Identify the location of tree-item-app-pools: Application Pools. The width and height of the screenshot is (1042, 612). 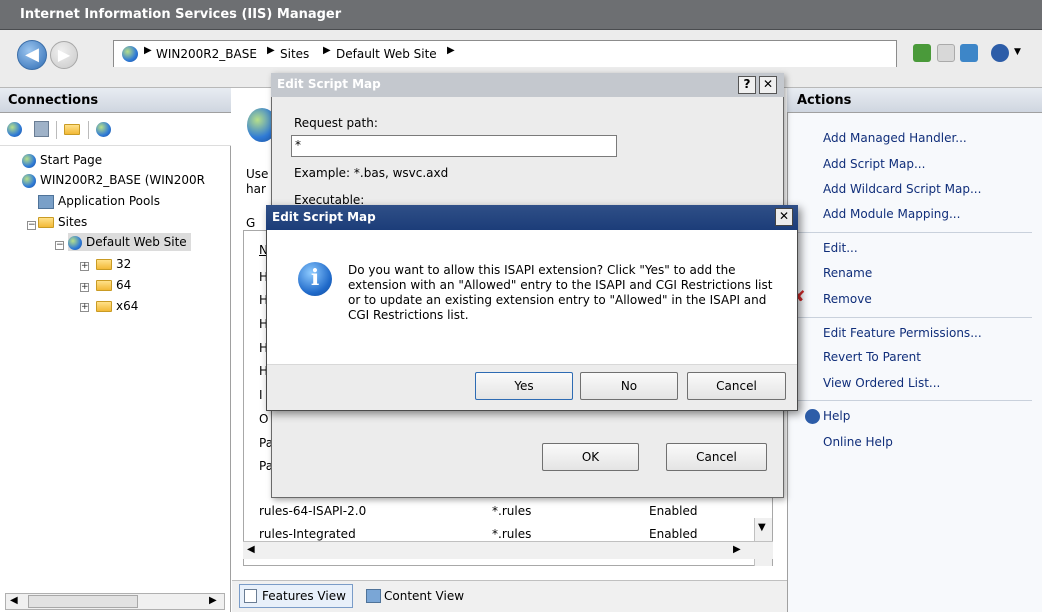
(99, 201).